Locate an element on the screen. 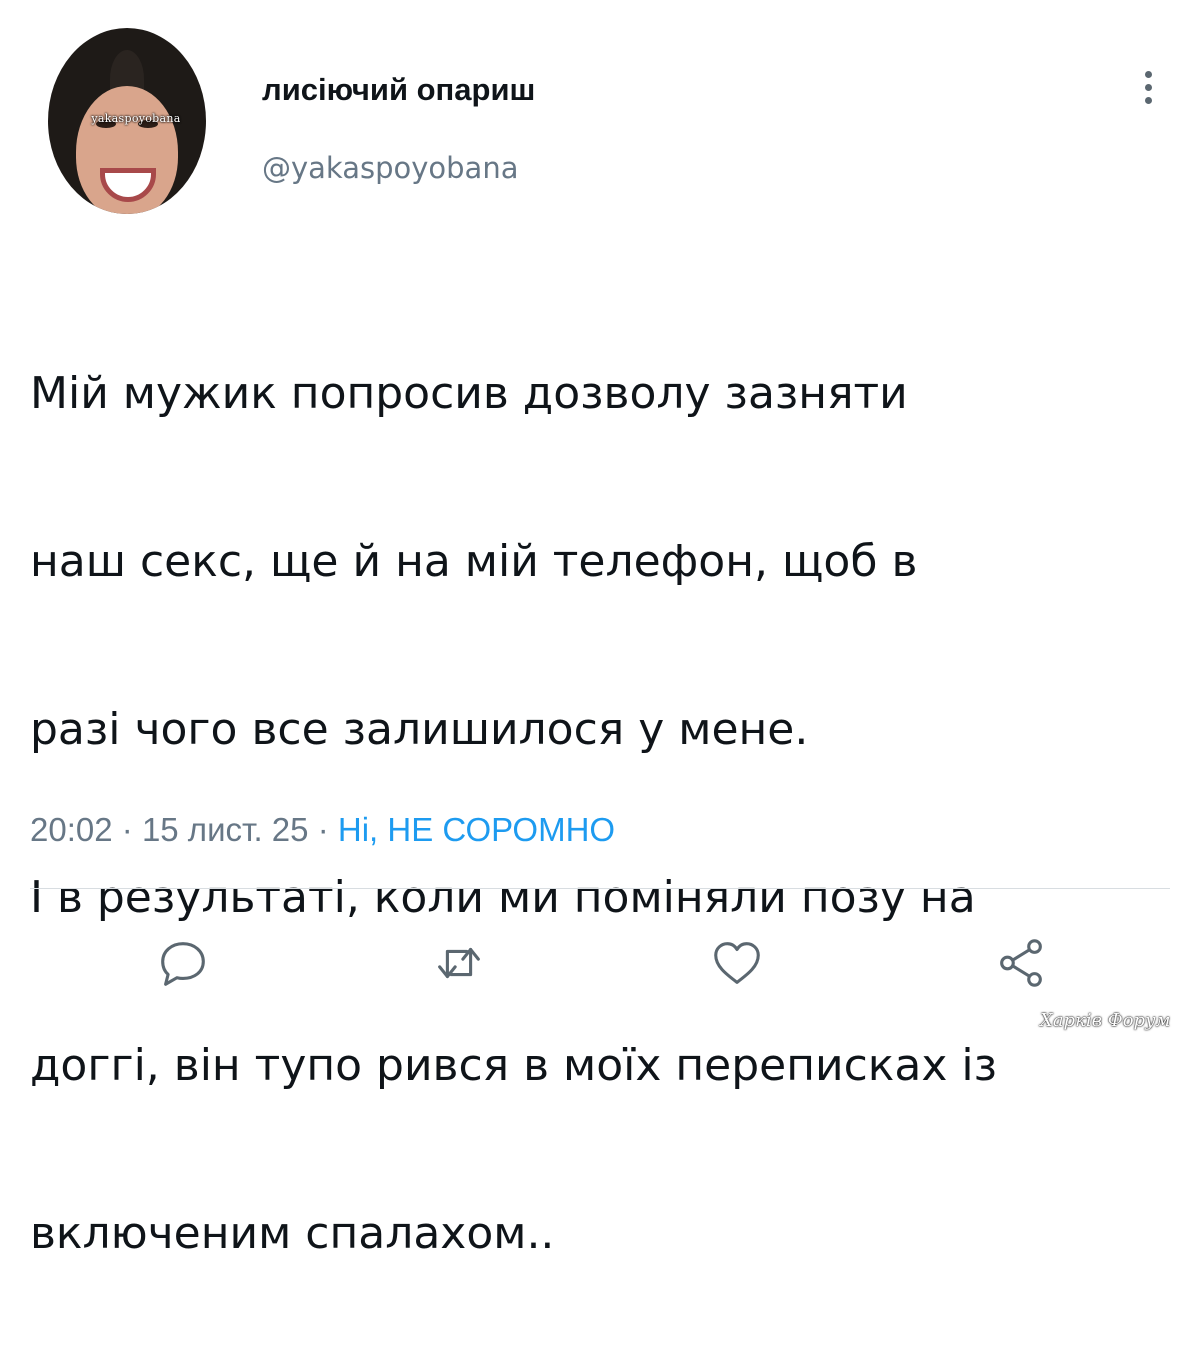 The image size is (1200, 1360). tweet-time: 20:02 is located at coordinates (71, 829).